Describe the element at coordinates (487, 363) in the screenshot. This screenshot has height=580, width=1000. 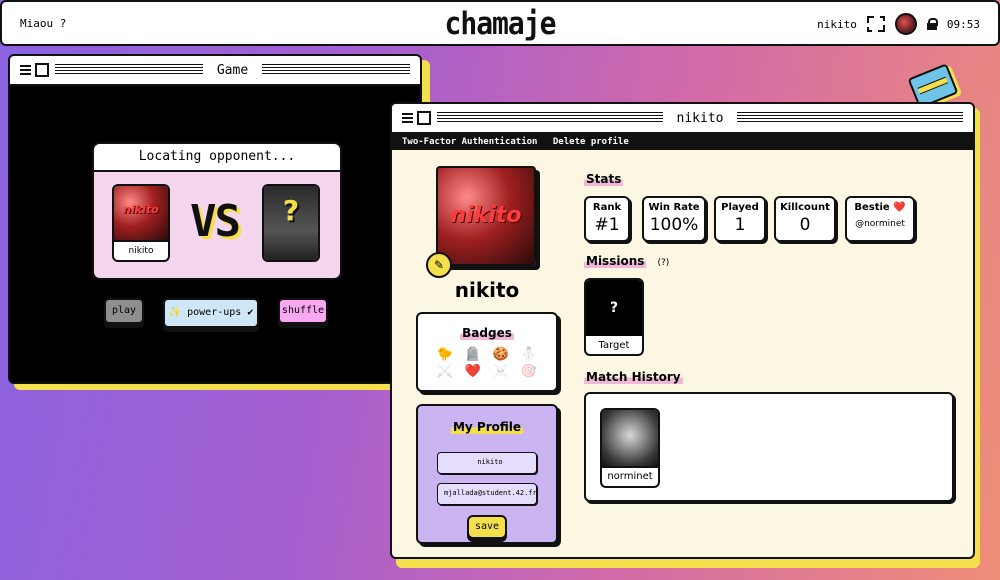
I see `badges-grid: 🐤 🪦 🍪 ⛄ ⚔️ ❤️ ☠️ 🎯` at that location.